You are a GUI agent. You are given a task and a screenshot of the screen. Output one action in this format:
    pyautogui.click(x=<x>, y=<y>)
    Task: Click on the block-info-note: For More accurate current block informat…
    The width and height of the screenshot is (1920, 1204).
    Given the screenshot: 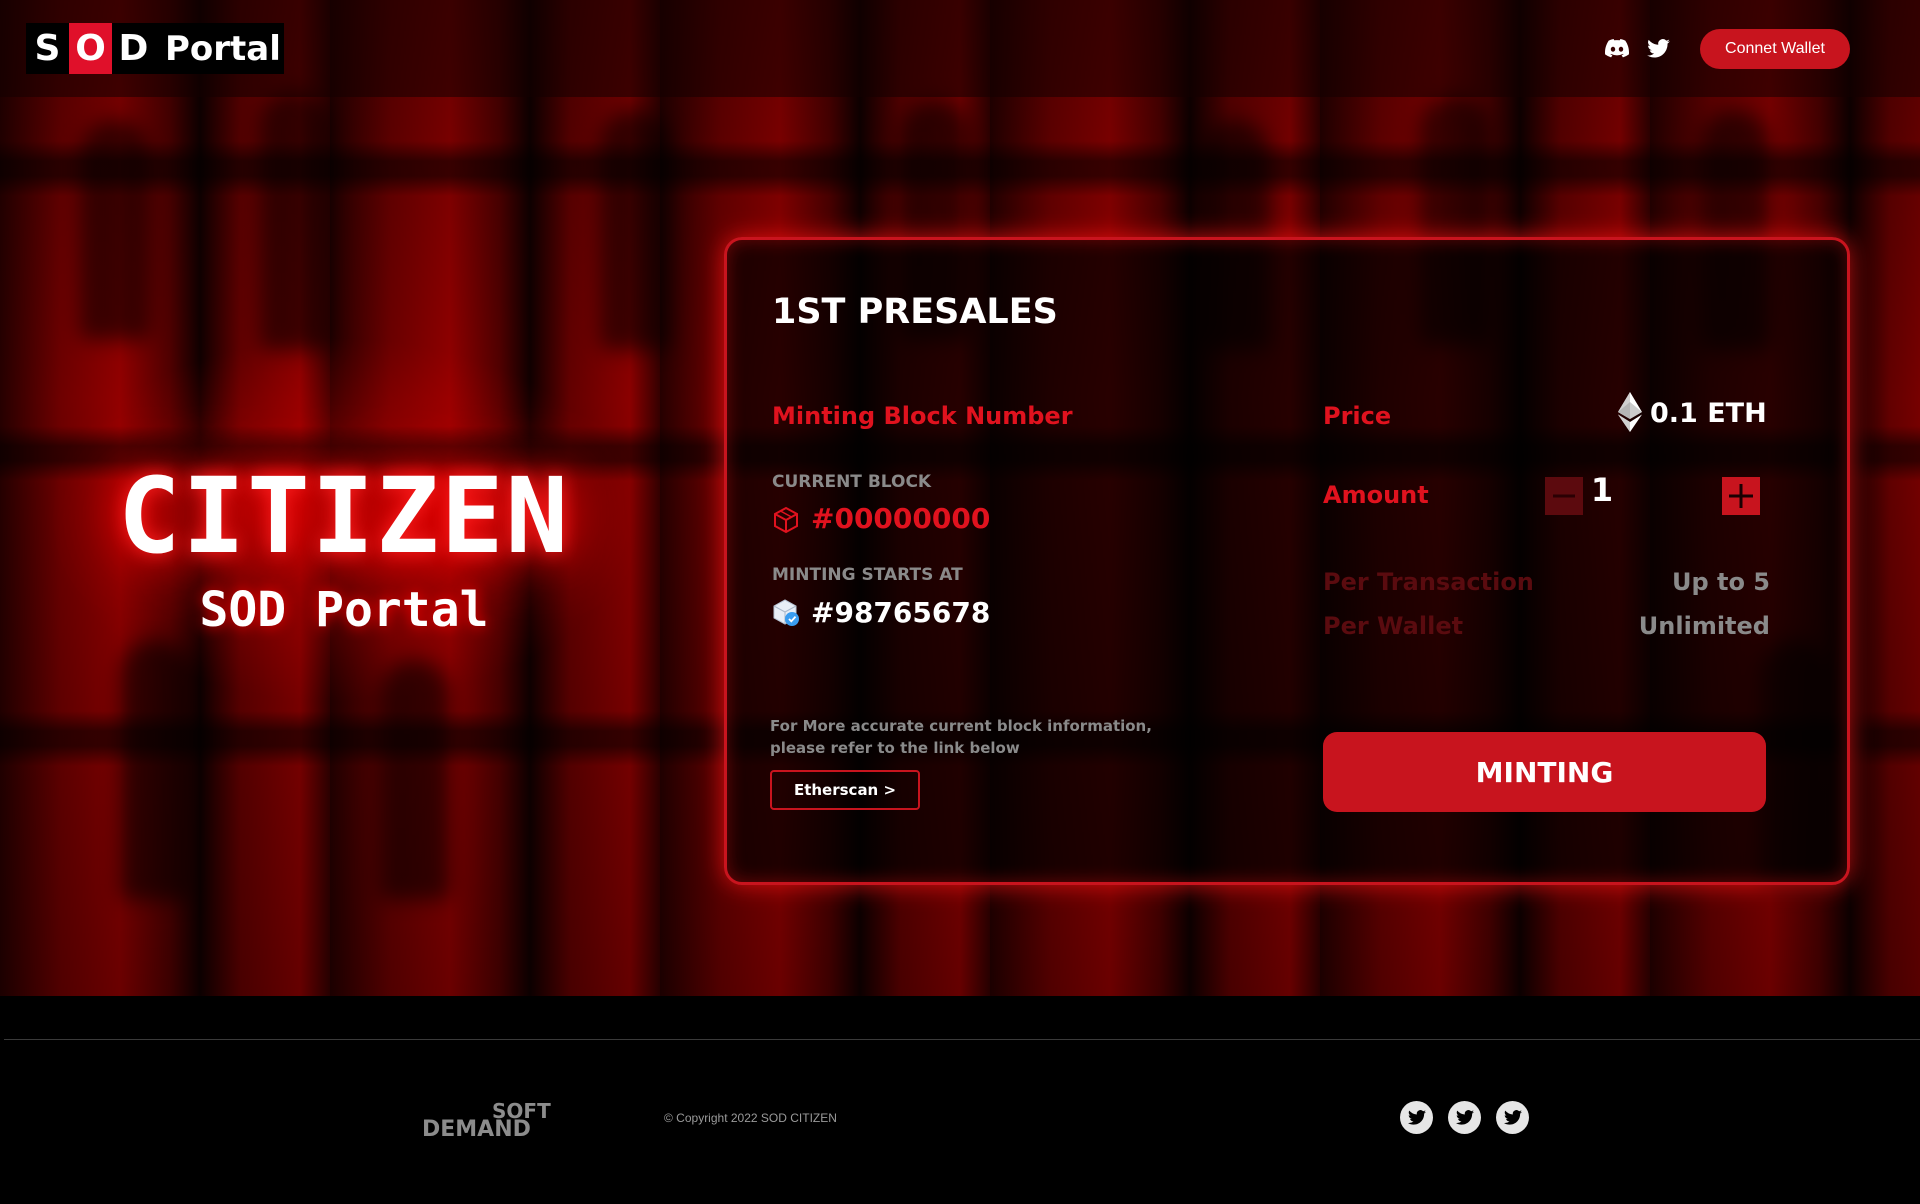 What is the action you would take?
    pyautogui.click(x=961, y=737)
    